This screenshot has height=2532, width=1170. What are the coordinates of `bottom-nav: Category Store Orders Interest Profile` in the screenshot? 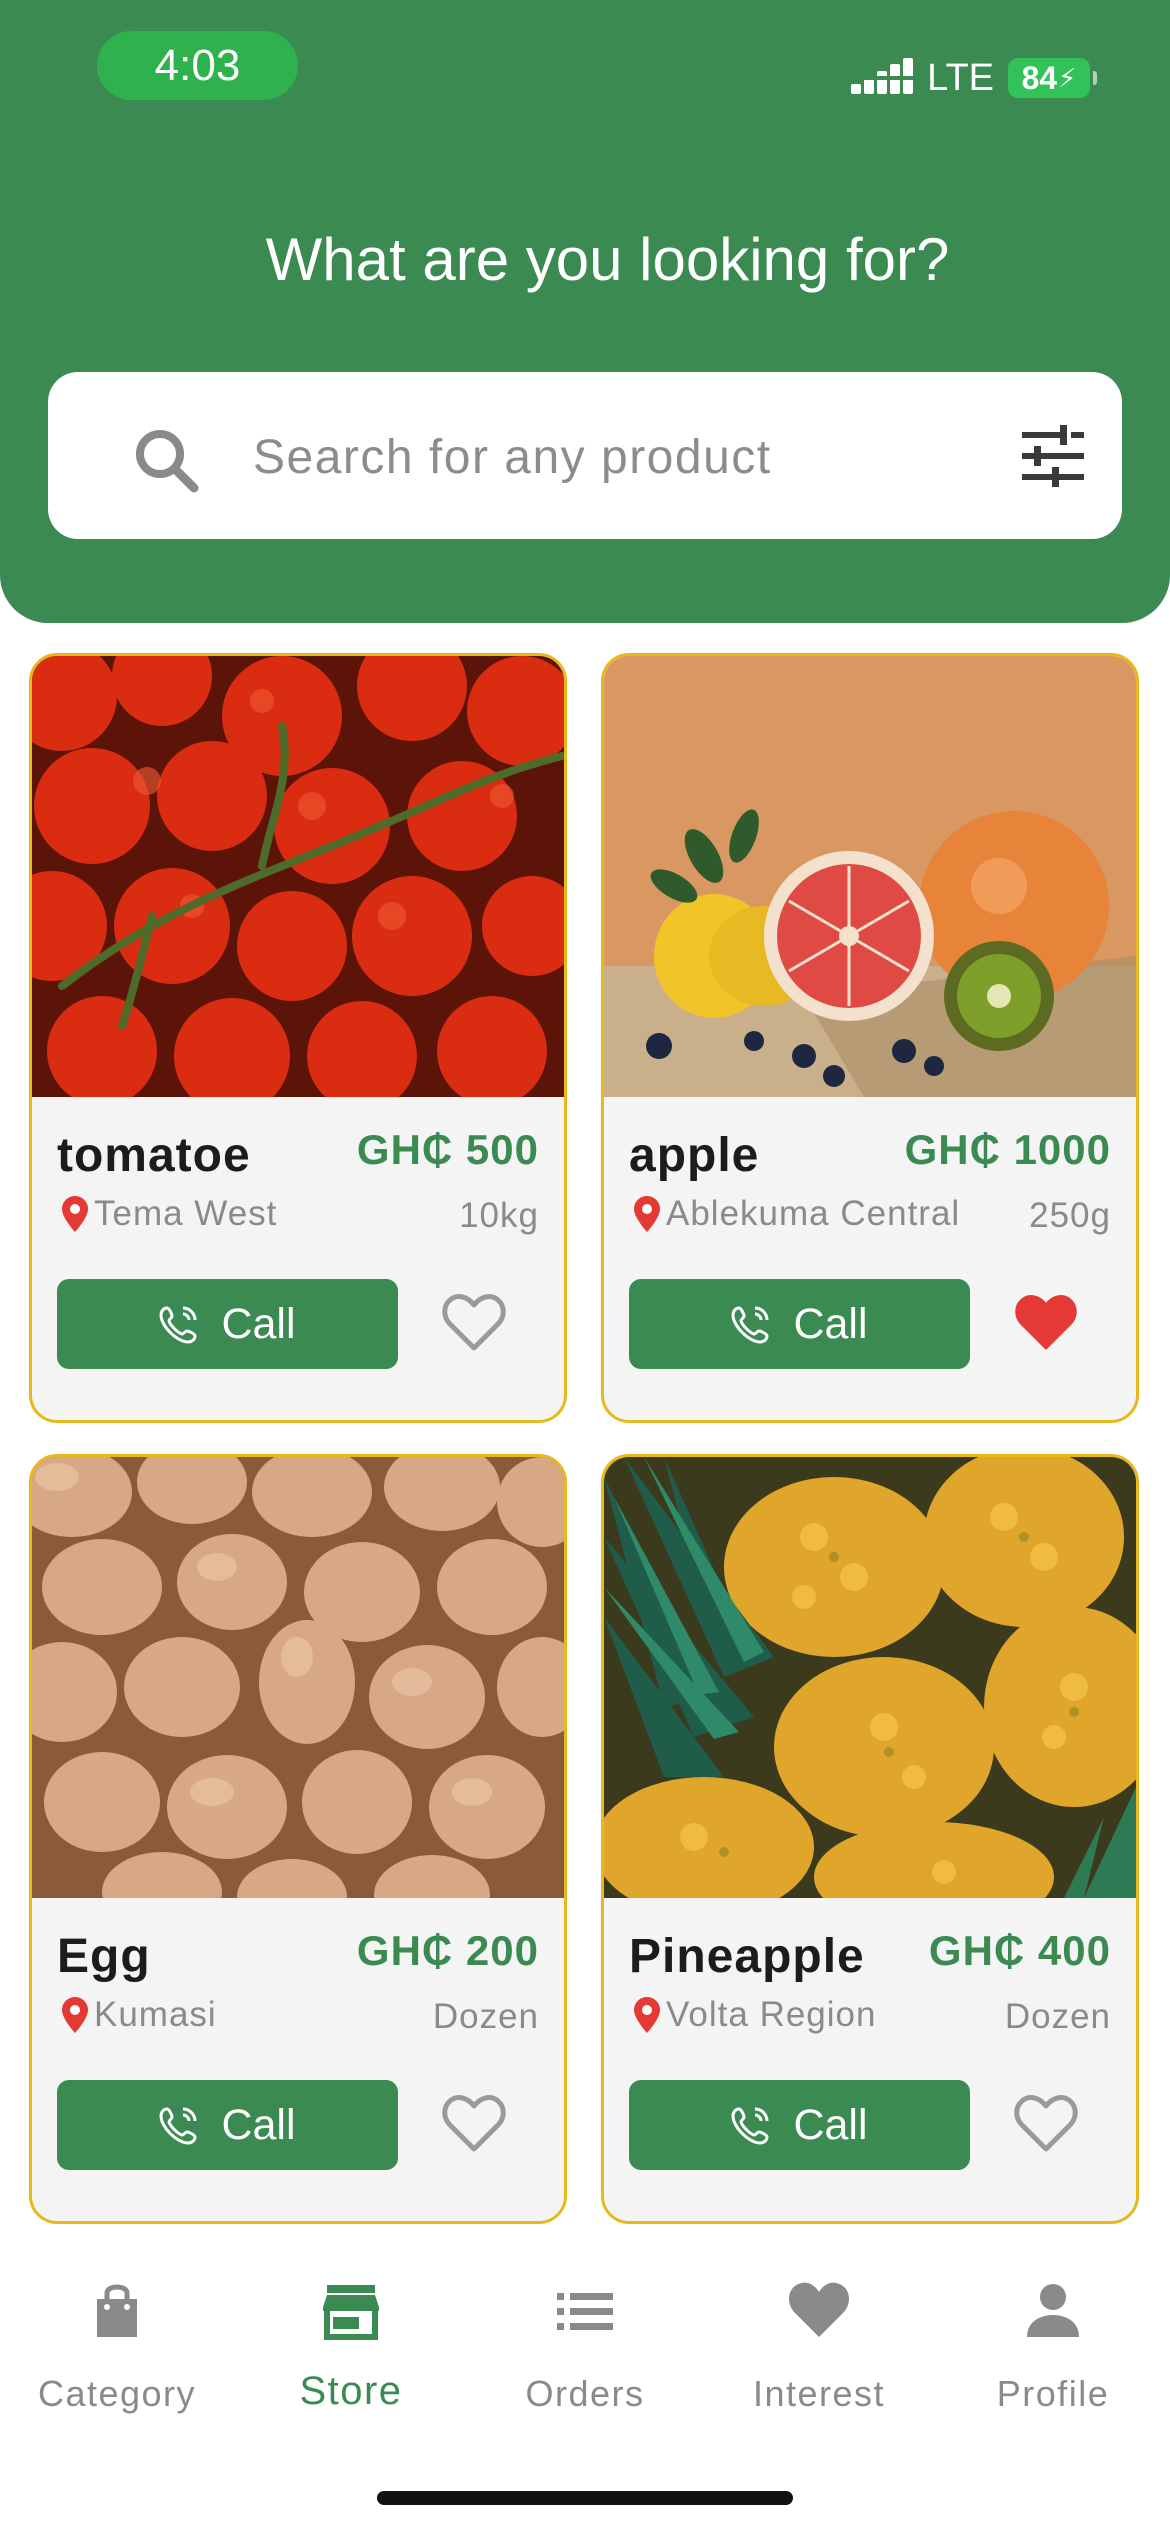 It's located at (585, 2392).